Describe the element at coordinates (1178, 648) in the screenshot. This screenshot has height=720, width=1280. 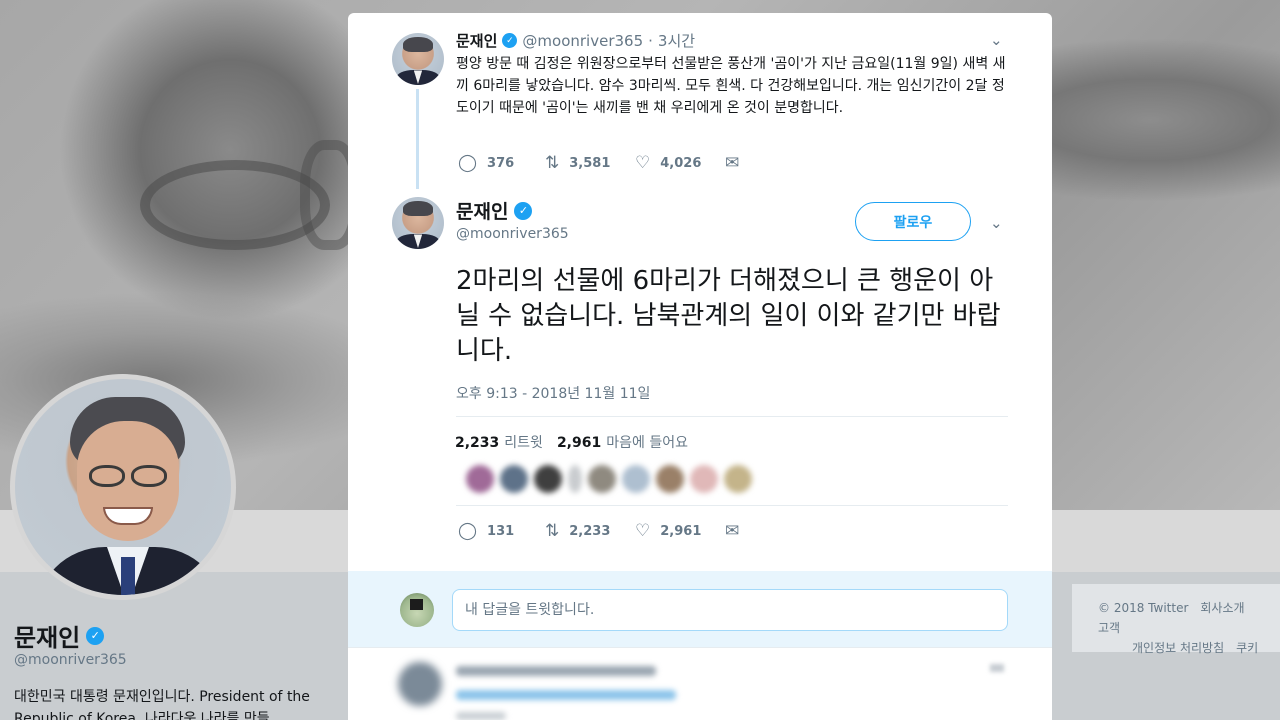
I see `footer-link-privacy: 개인정보 처리방침` at that location.